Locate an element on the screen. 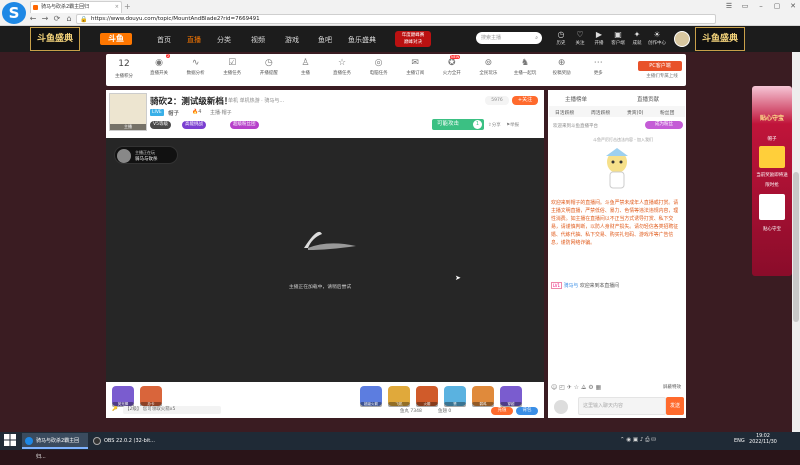 This screenshot has width=800, height=465. event-logo-left: 斗鱼盛典 is located at coordinates (55, 39).